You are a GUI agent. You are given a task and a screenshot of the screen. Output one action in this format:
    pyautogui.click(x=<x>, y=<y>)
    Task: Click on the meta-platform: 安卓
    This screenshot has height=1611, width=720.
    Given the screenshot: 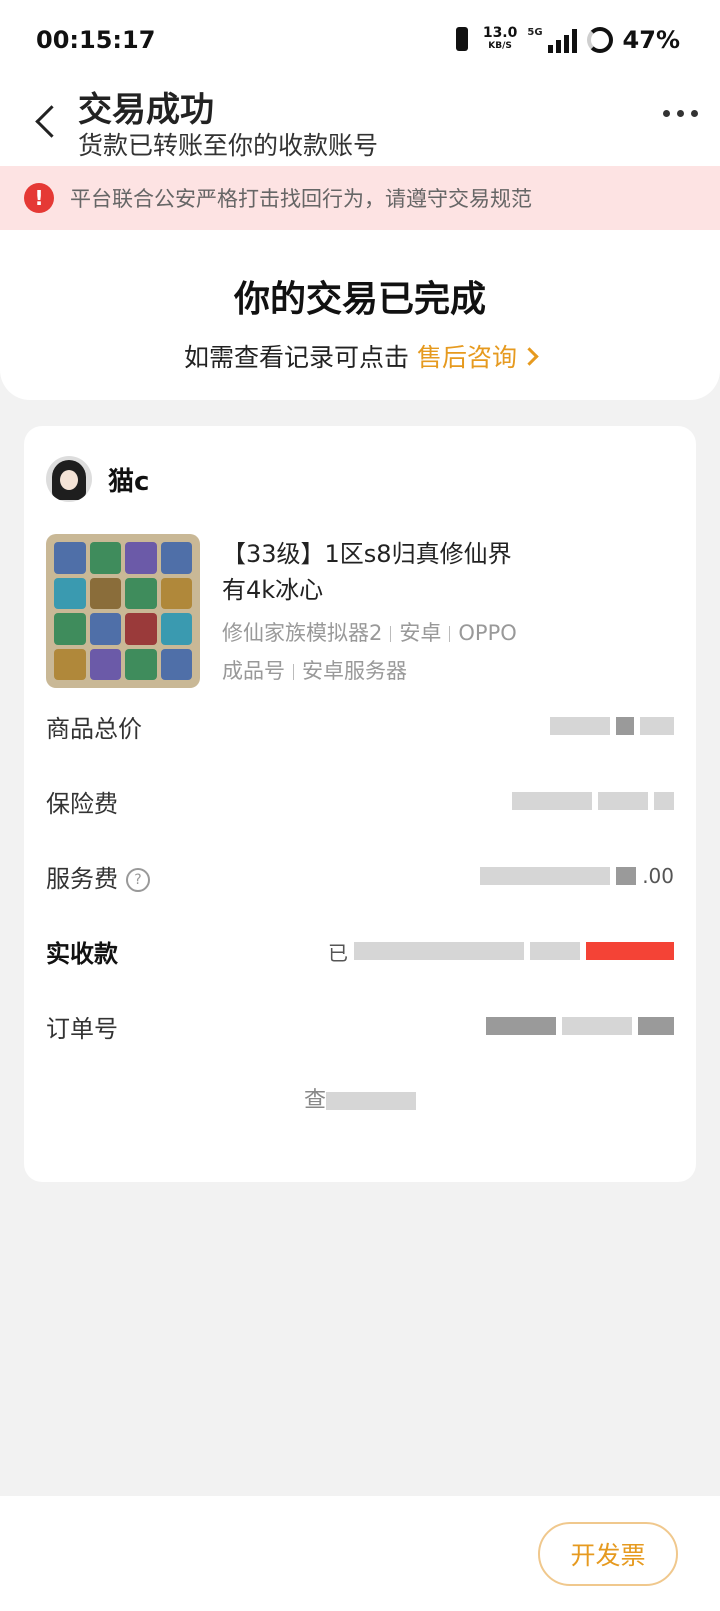 What is the action you would take?
    pyautogui.click(x=420, y=633)
    